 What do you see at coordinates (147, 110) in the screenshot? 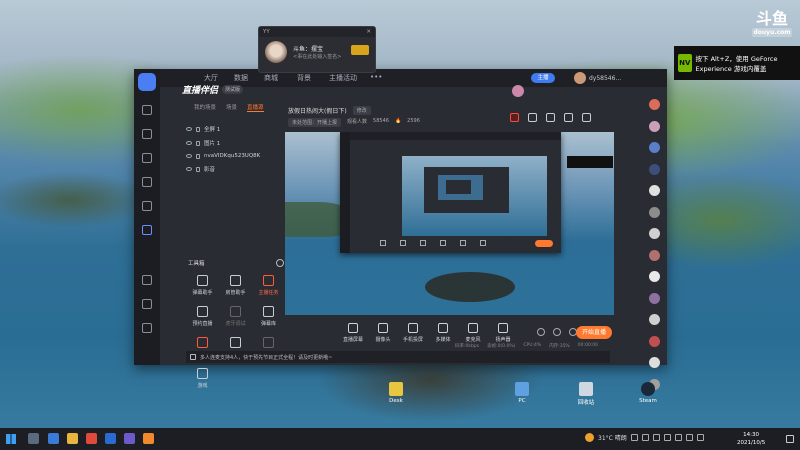
I see `home-icon` at bounding box center [147, 110].